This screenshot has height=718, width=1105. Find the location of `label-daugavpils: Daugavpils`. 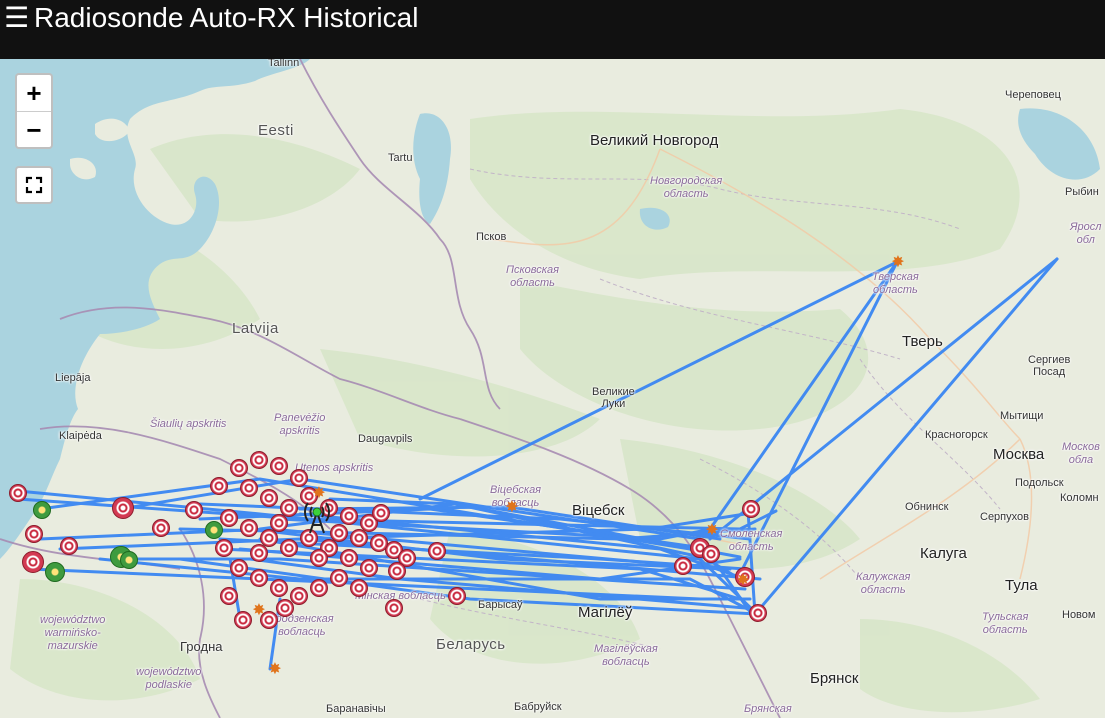

label-daugavpils: Daugavpils is located at coordinates (385, 439).